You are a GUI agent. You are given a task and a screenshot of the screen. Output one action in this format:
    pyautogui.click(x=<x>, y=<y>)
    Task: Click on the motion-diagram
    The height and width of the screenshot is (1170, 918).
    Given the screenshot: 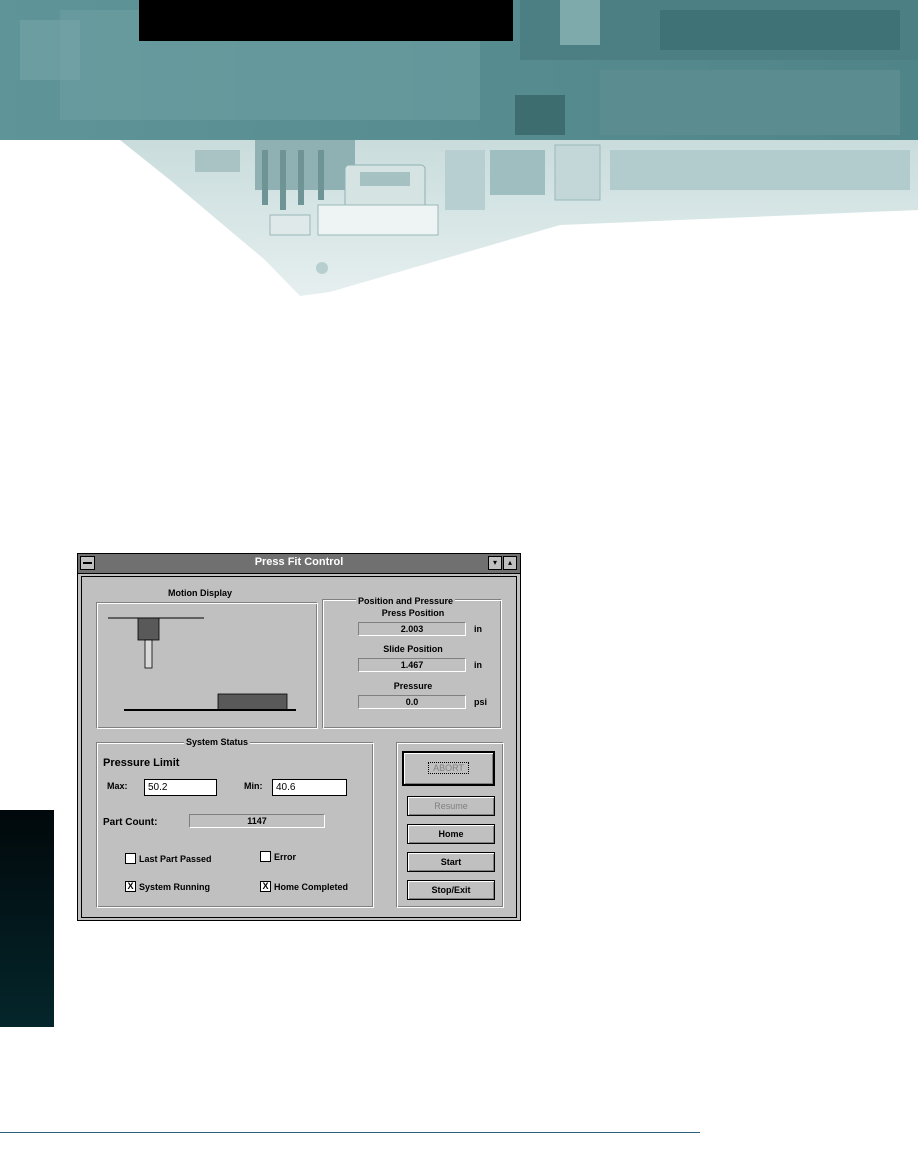 What is the action you would take?
    pyautogui.click(x=202, y=664)
    